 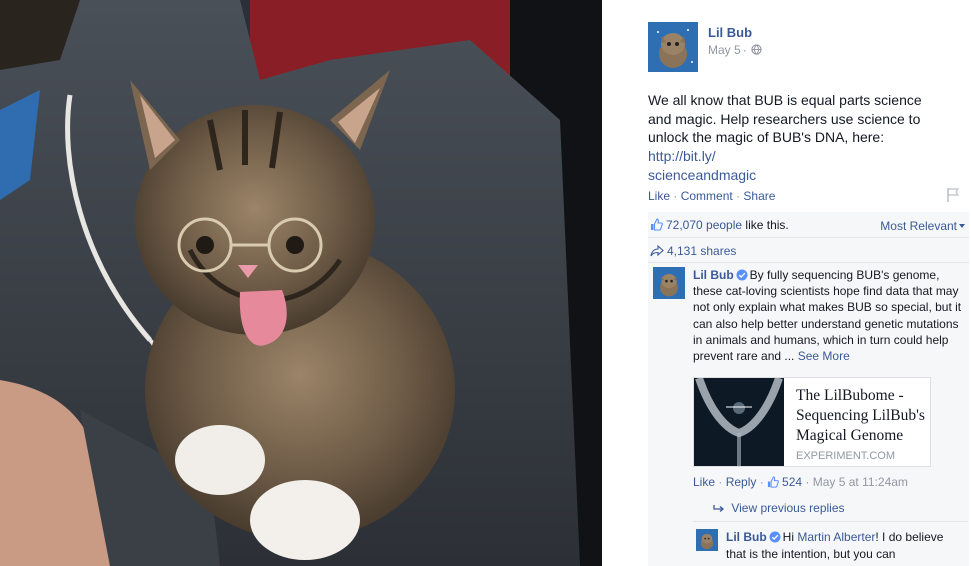 I want to click on see-more-link: See More, so click(x=824, y=356).